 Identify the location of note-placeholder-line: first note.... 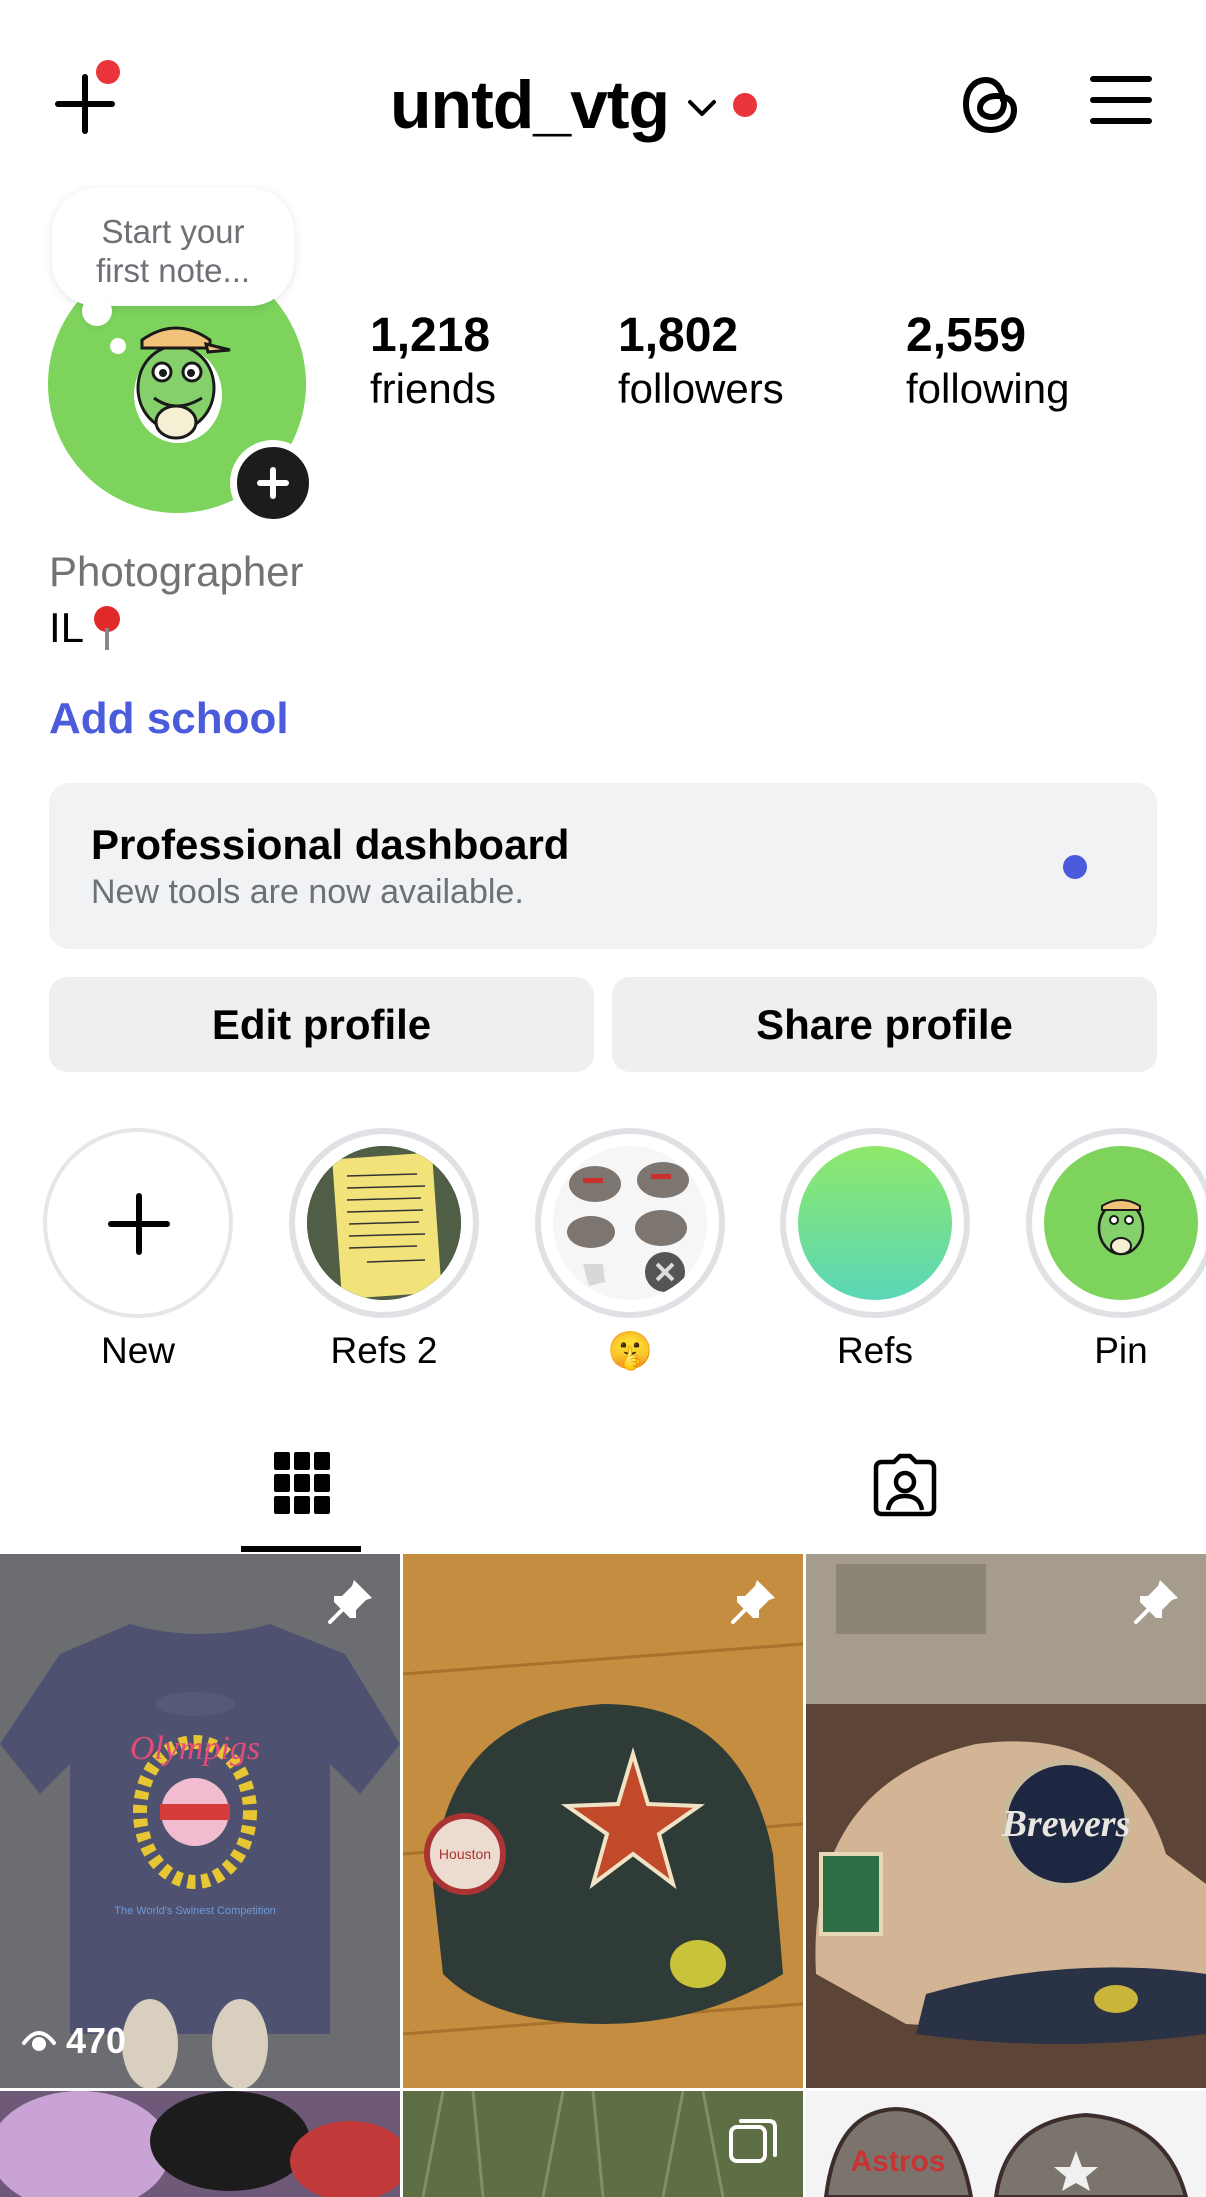
(173, 270).